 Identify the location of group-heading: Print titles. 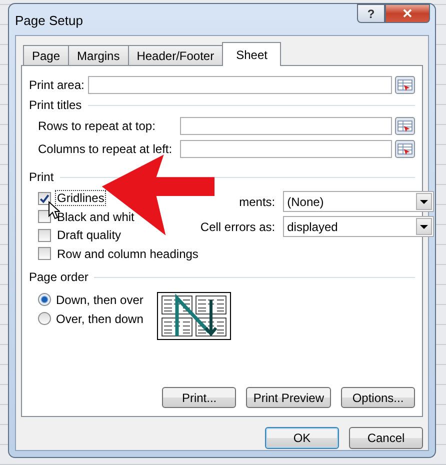
(55, 105).